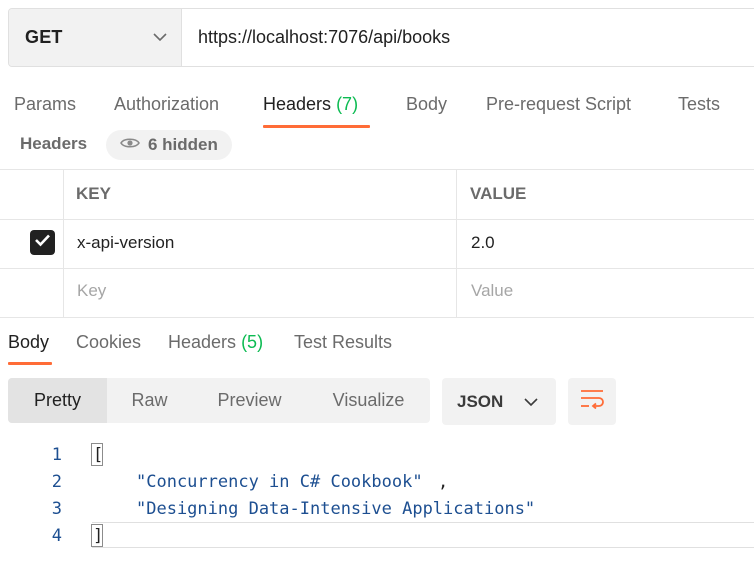  What do you see at coordinates (108, 342) in the screenshot?
I see `response-tab-cookies: Cookies` at bounding box center [108, 342].